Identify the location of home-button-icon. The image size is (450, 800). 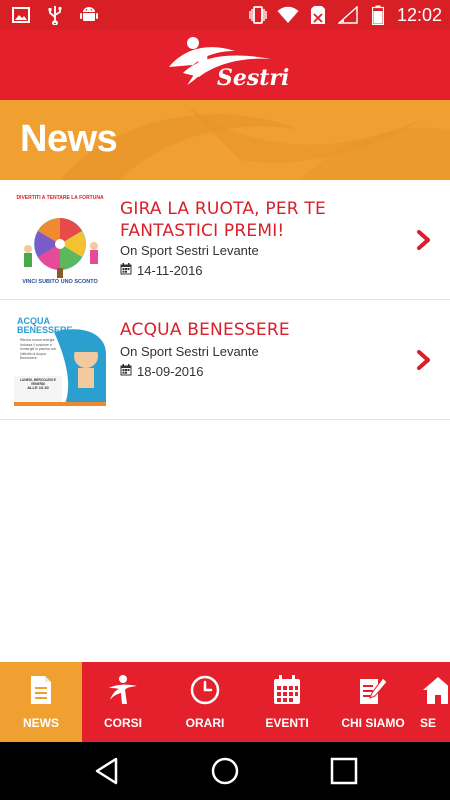
(225, 771).